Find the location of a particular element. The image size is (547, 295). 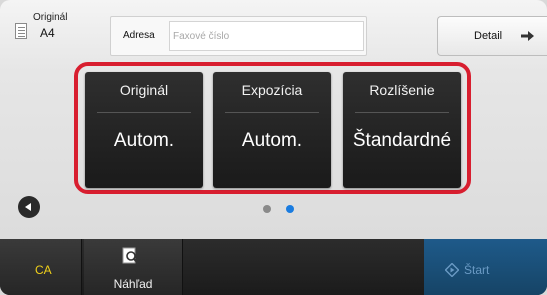

tile-resolution-header: Rozlíšenie is located at coordinates (402, 90).